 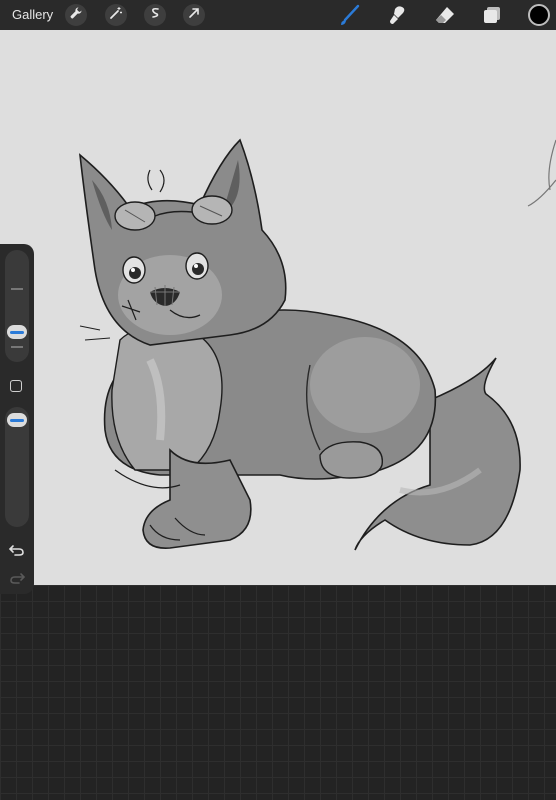 I want to click on layers-tool, so click(x=492, y=15).